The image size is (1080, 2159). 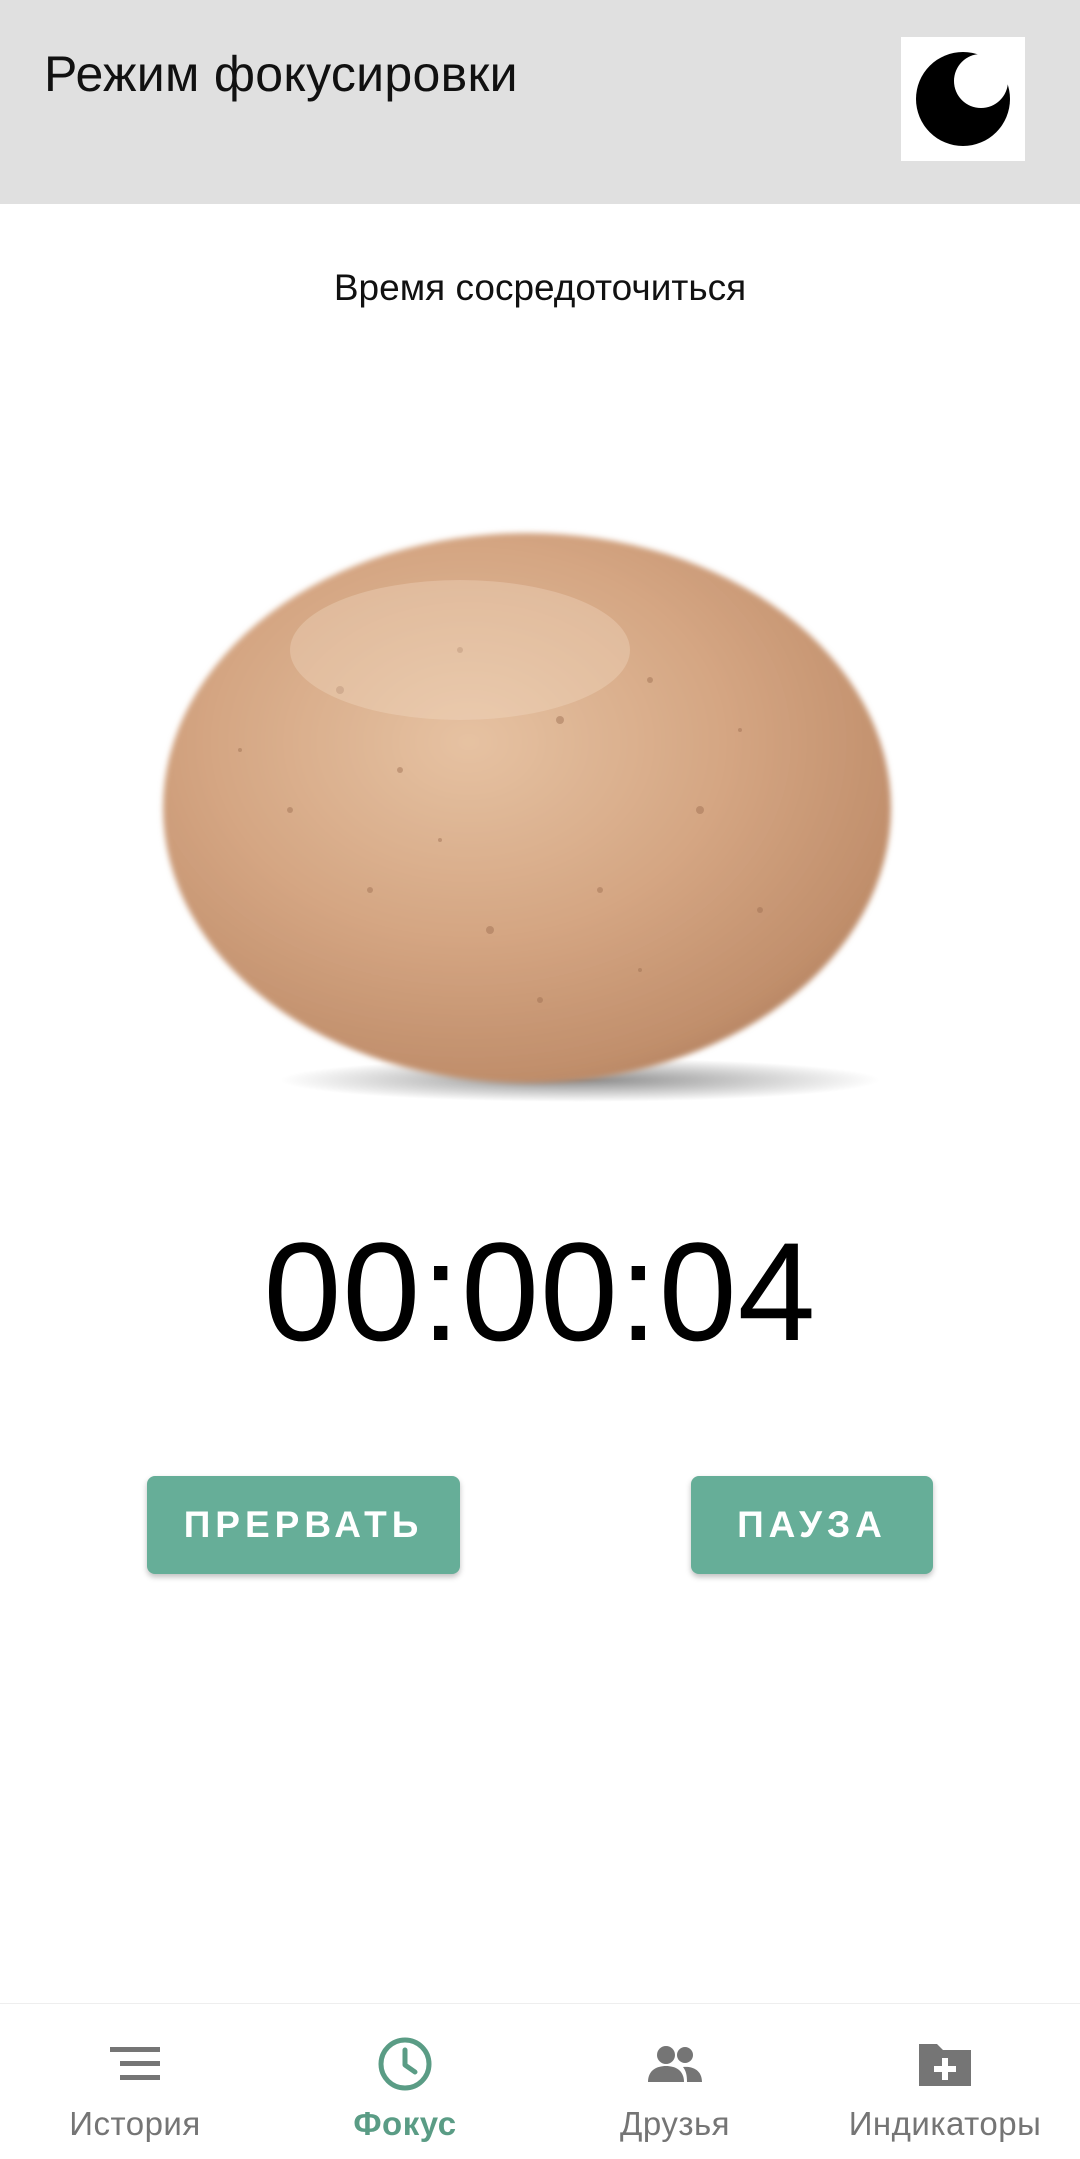 What do you see at coordinates (675, 2123) in the screenshot?
I see `nav-label-friends: Друзья` at bounding box center [675, 2123].